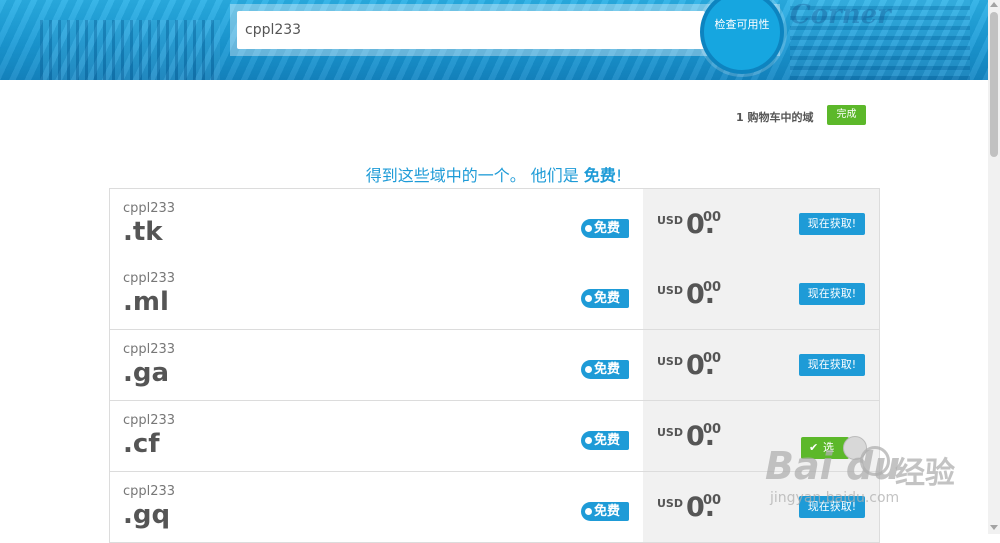  I want to click on done-button: 完成, so click(846, 115).